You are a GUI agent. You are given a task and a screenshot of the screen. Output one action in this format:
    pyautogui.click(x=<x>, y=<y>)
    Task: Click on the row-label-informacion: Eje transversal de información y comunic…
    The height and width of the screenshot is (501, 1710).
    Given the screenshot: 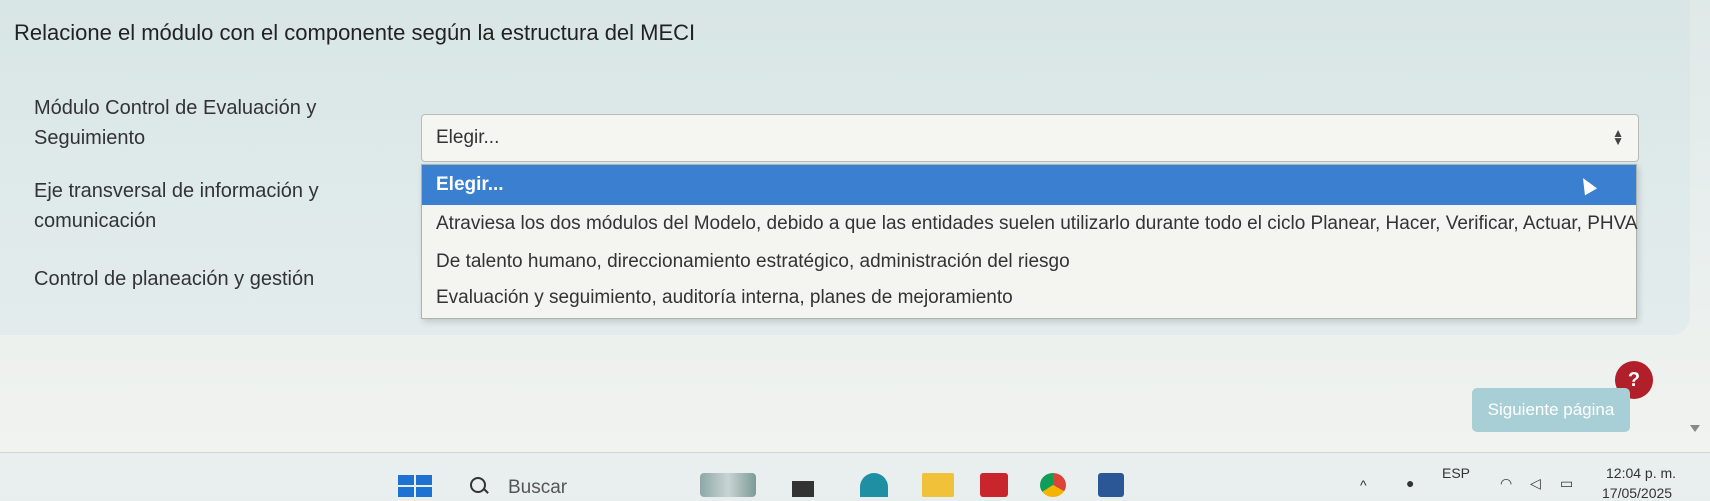 What is the action you would take?
    pyautogui.click(x=176, y=206)
    